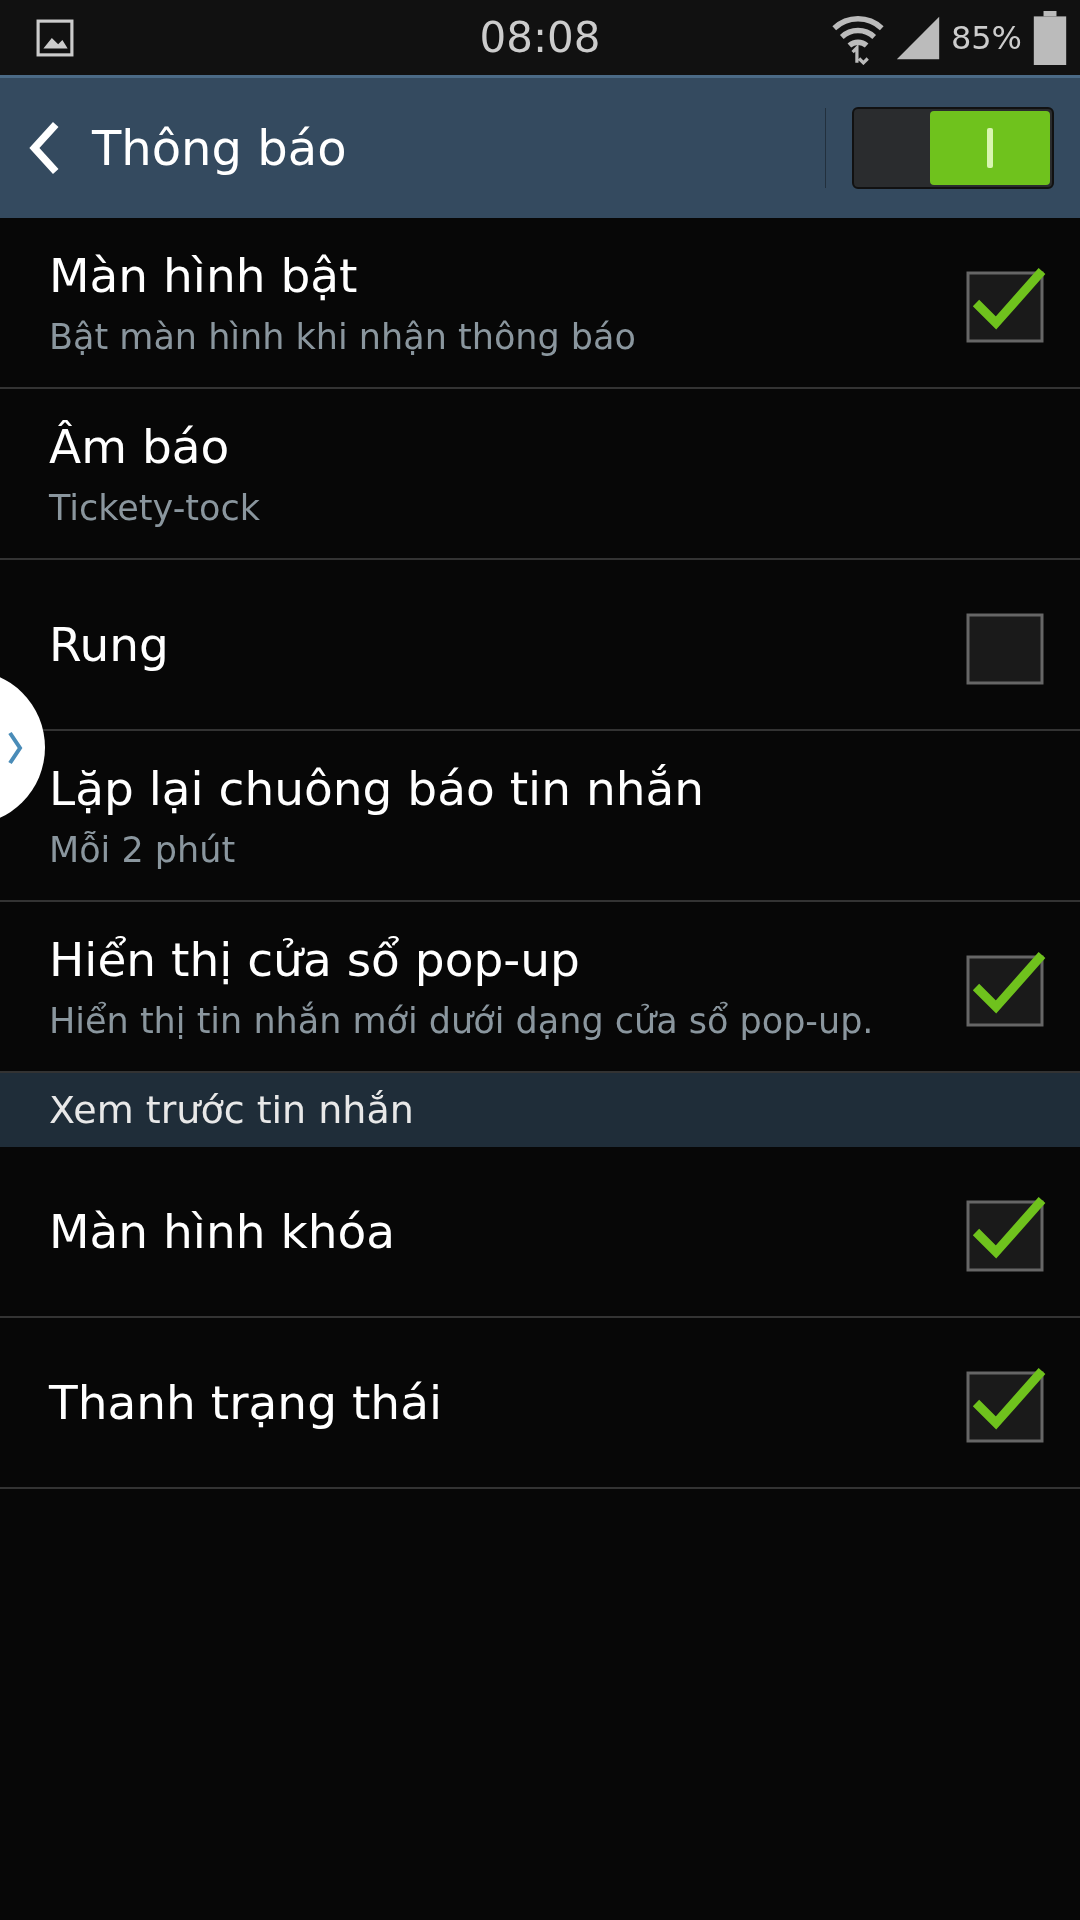 This screenshot has height=1920, width=1080. Describe the element at coordinates (540, 1110) in the screenshot. I see `section-header: Xem trước tin nhắn` at that location.